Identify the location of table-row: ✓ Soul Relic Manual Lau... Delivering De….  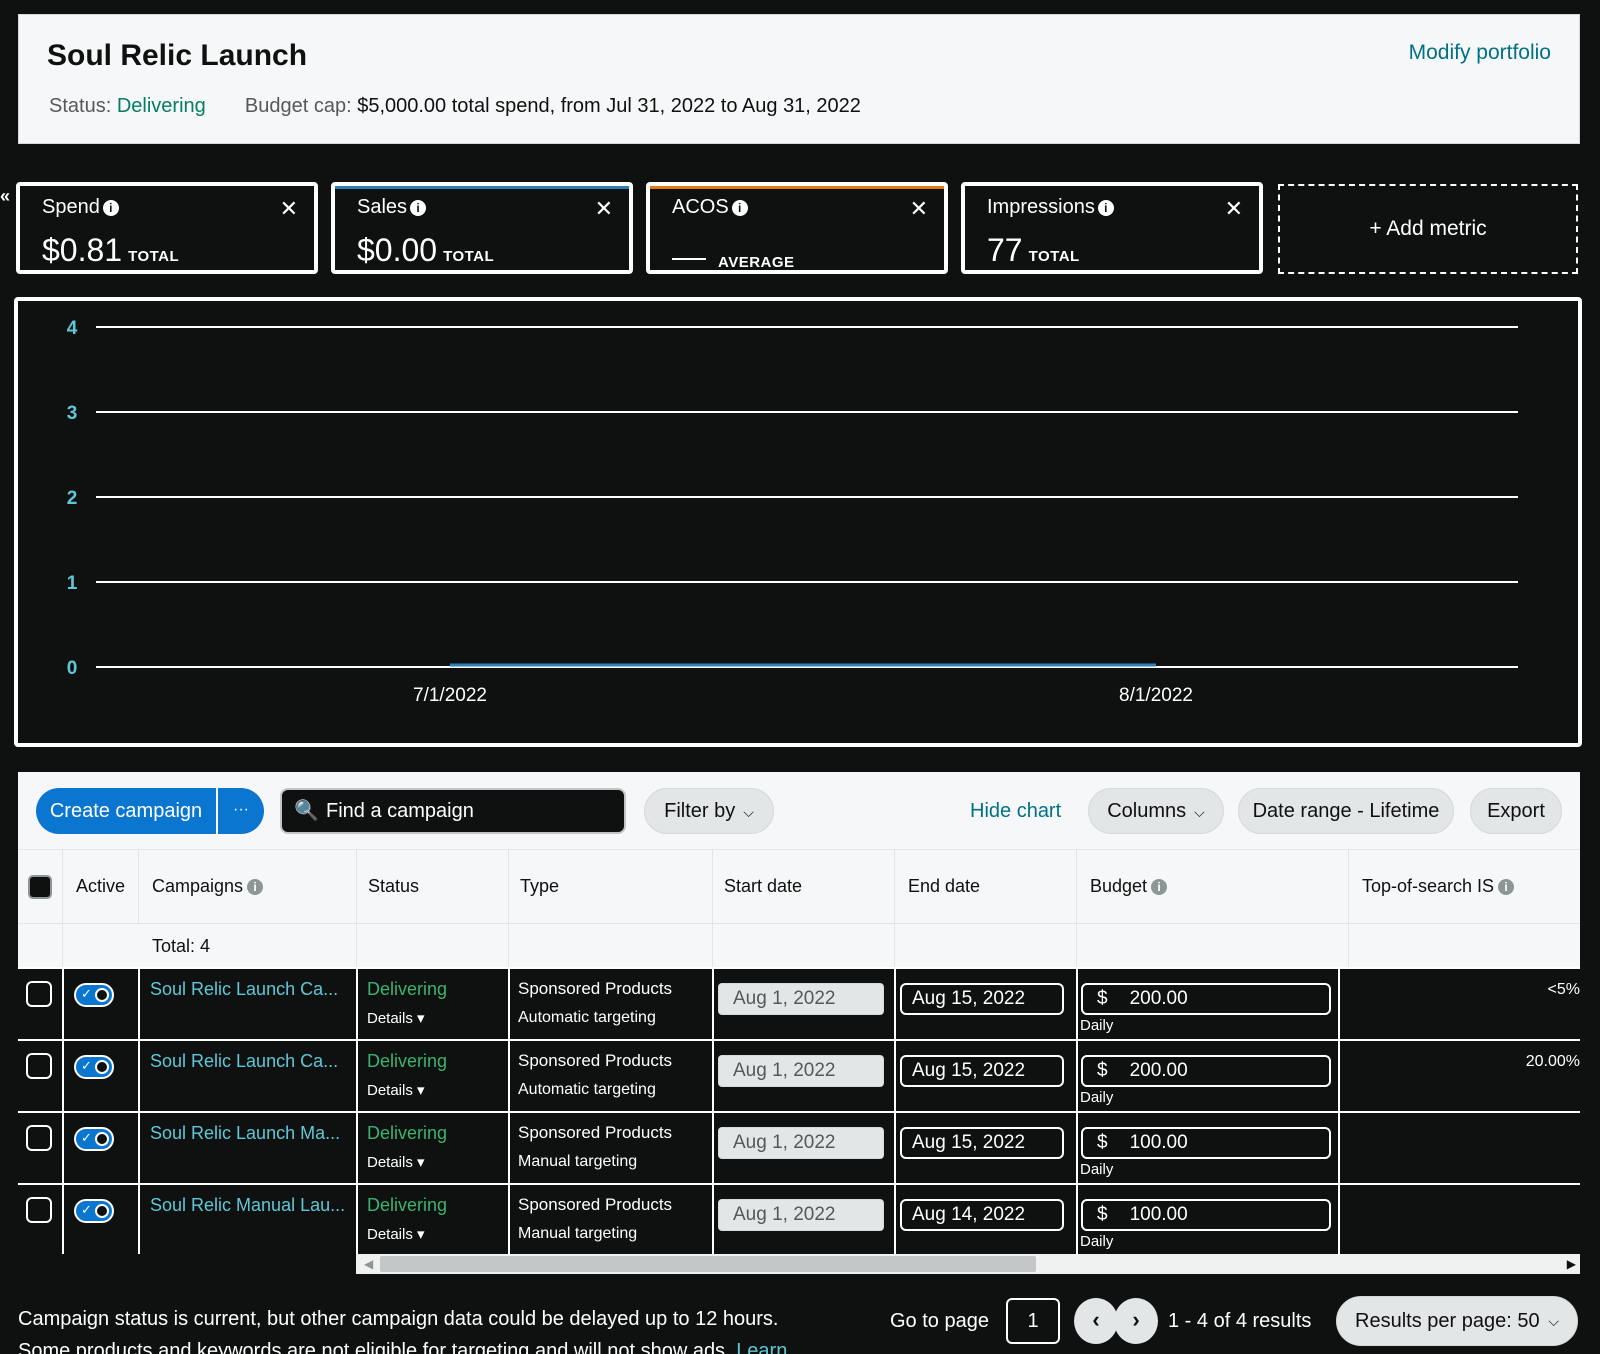
(799, 1220).